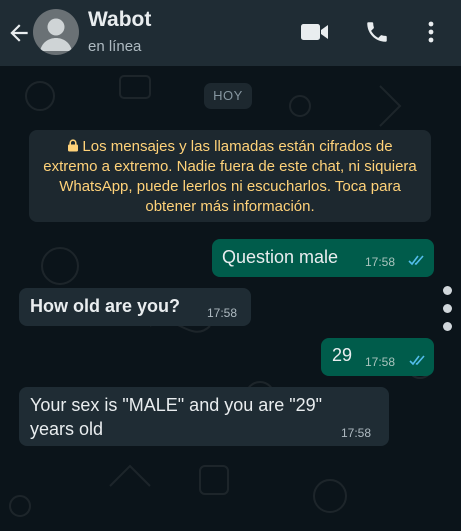 This screenshot has height=531, width=461. I want to click on message-bubble-outgoing: Question male 17:58, so click(323, 258).